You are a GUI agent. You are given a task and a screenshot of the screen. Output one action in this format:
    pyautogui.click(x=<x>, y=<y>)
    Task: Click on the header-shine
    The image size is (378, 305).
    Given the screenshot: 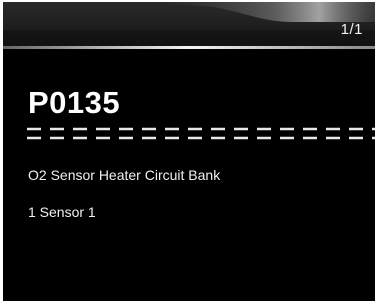 What is the action you would take?
    pyautogui.click(x=189, y=24)
    